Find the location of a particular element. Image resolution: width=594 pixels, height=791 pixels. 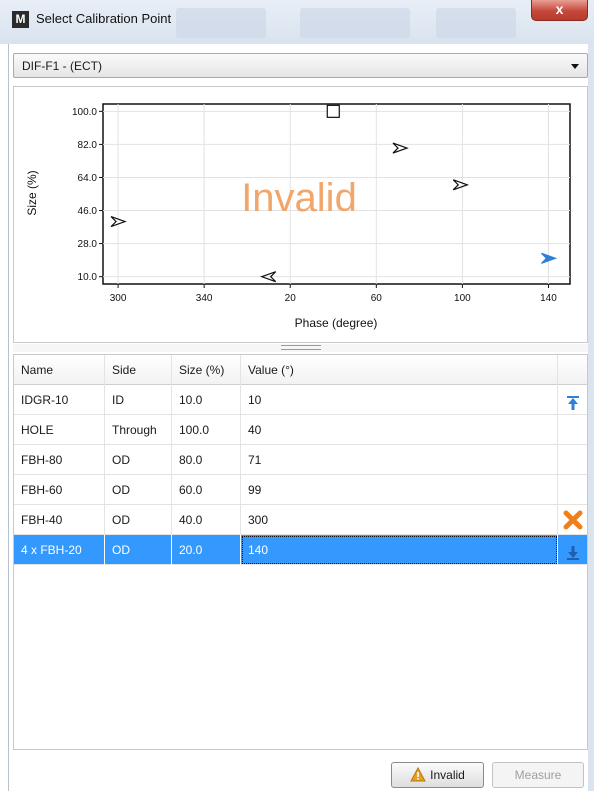

y-tick-label: 100.0 is located at coordinates (84, 112).